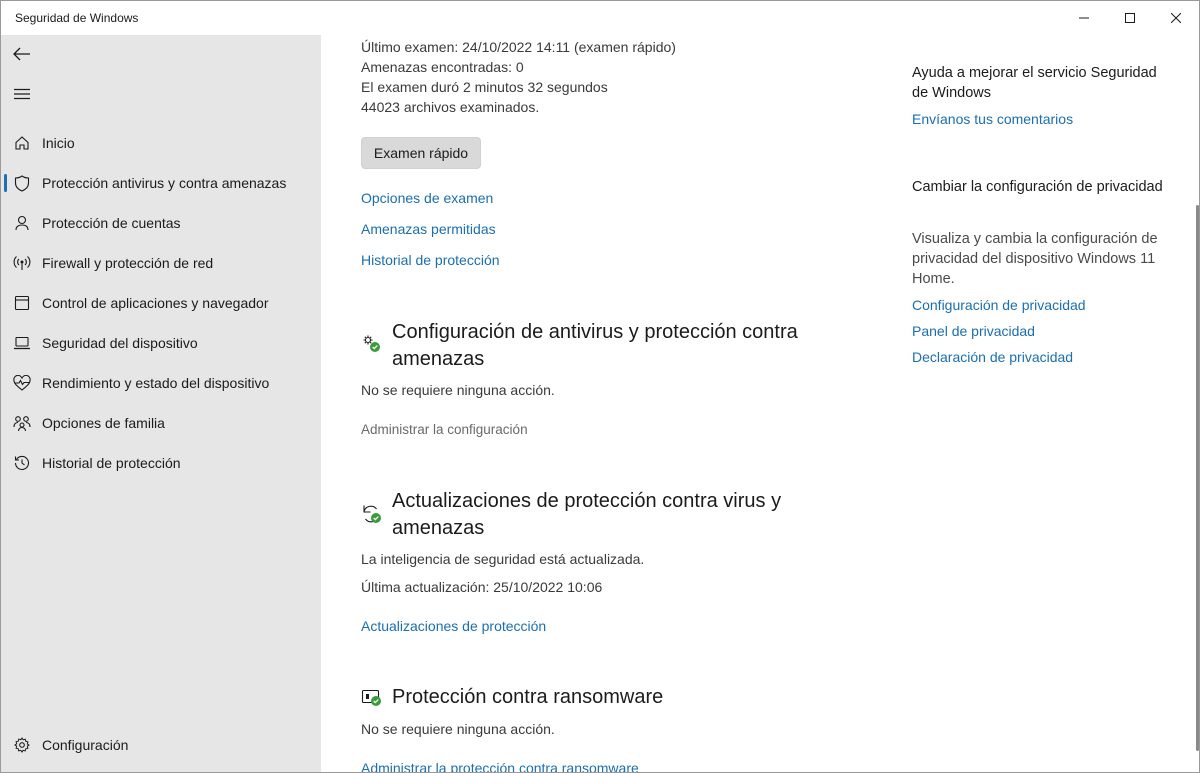 The height and width of the screenshot is (773, 1200). Describe the element at coordinates (1037, 187) in the screenshot. I see `privacy-title: Cambiar la configuración de privacidad` at that location.